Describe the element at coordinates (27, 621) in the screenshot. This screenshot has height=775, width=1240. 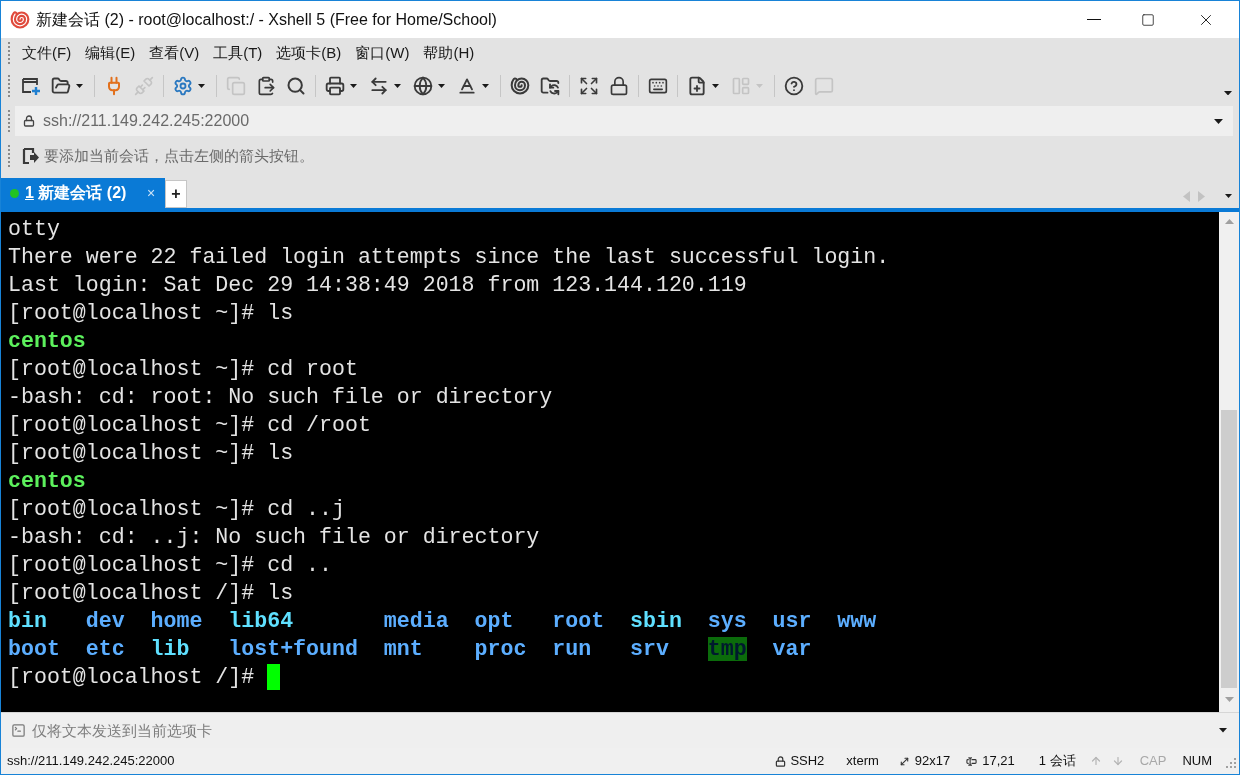
I see `file-name: bin` at that location.